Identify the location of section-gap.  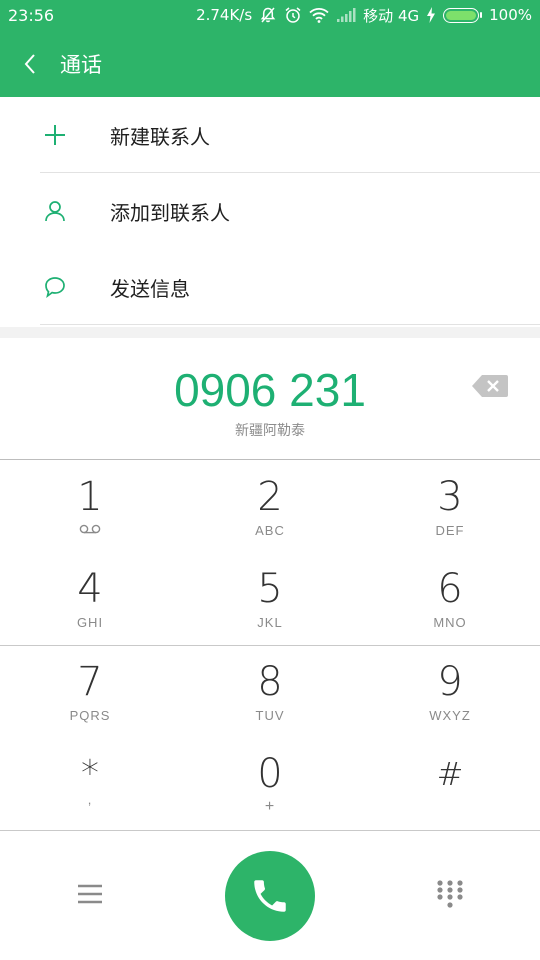
(270, 332).